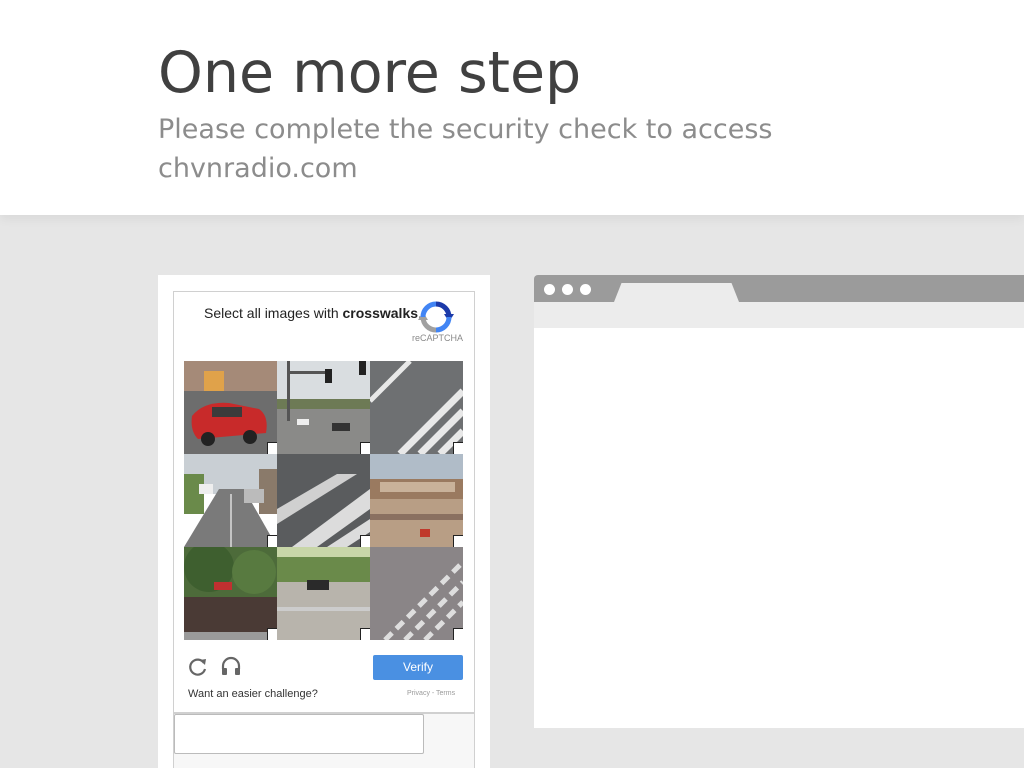 The height and width of the screenshot is (768, 1024). Describe the element at coordinates (299, 734) in the screenshot. I see `response-input` at that location.